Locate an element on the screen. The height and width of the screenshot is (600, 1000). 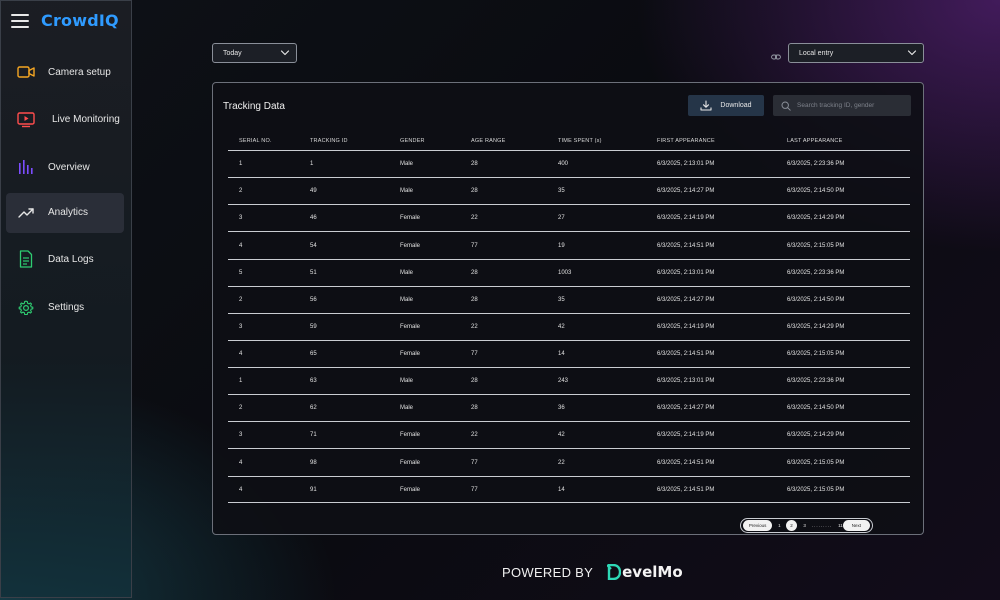
pagination: Previous 1 2 3 ......... 11 Next is located at coordinates (806, 525).